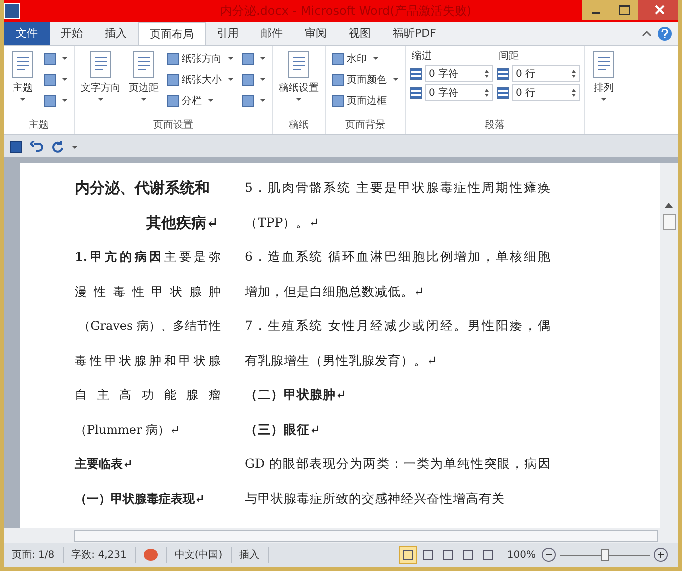 The width and height of the screenshot is (682, 571). I want to click on group-heading: 间距, so click(509, 56).